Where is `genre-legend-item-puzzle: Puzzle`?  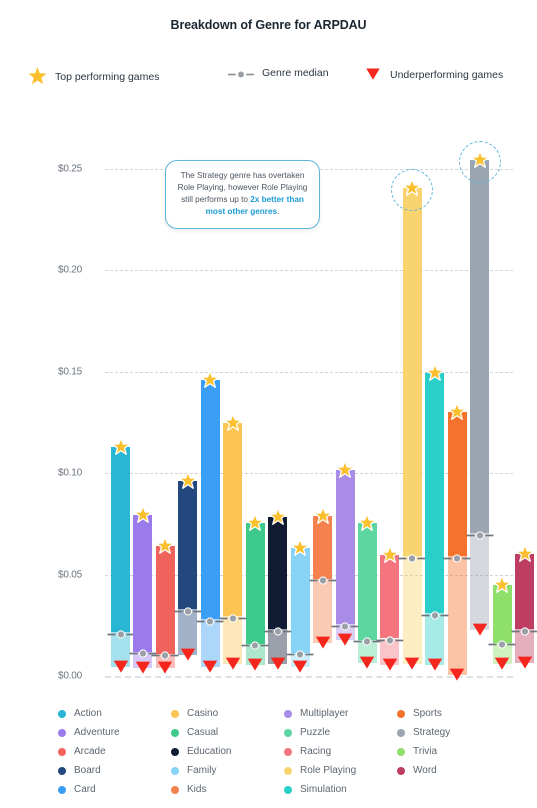 genre-legend-item-puzzle: Puzzle is located at coordinates (340, 732).